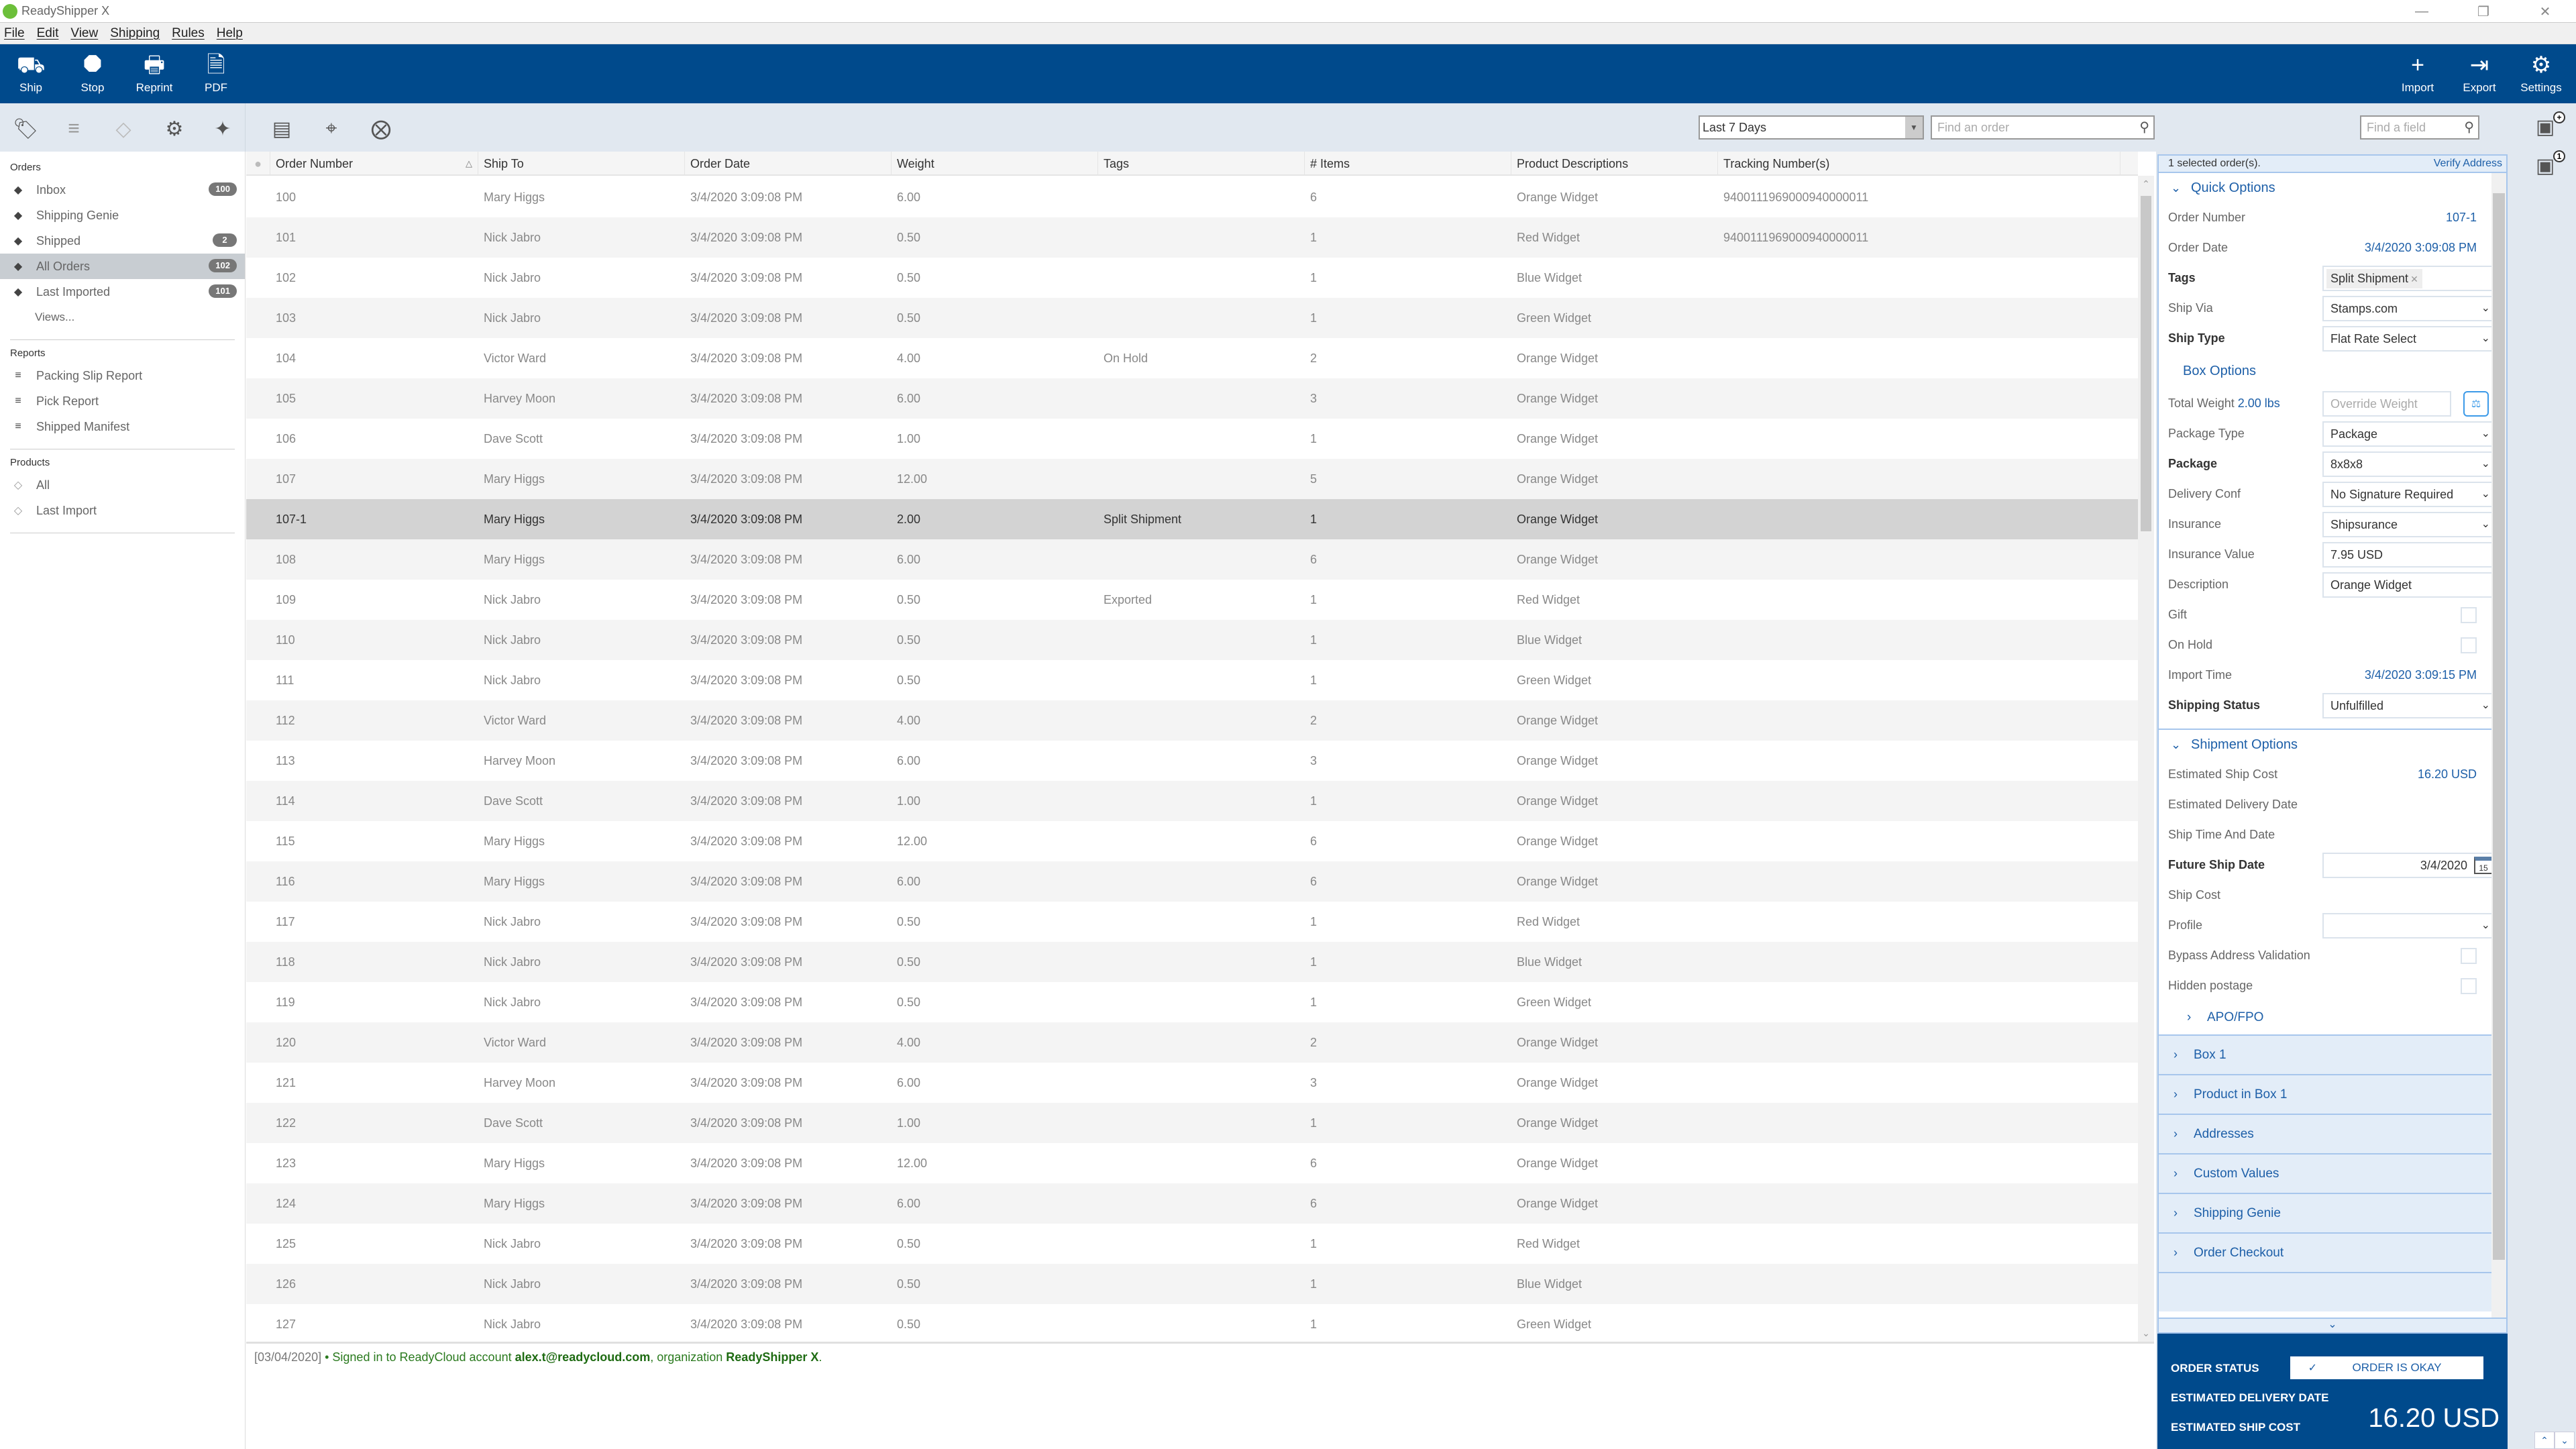 This screenshot has height=1449, width=2576. I want to click on section-partially-hidden, so click(2326, 1291).